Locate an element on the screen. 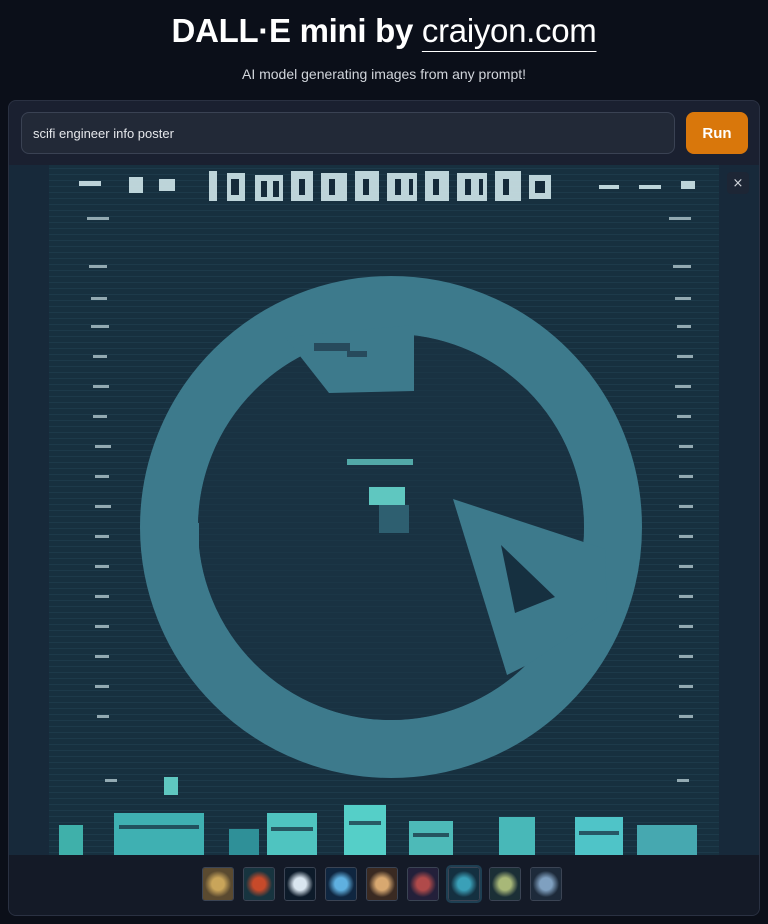  thumbnail-9-image is located at coordinates (546, 884).